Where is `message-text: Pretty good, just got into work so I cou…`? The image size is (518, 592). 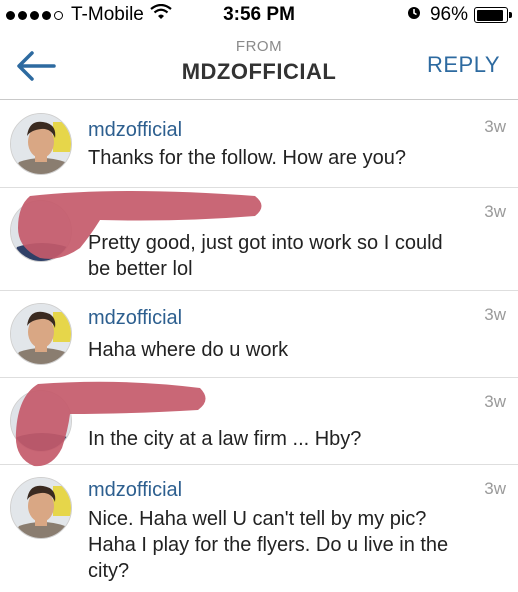
message-text: Pretty good, just got into work so I cou… is located at coordinates (265, 256).